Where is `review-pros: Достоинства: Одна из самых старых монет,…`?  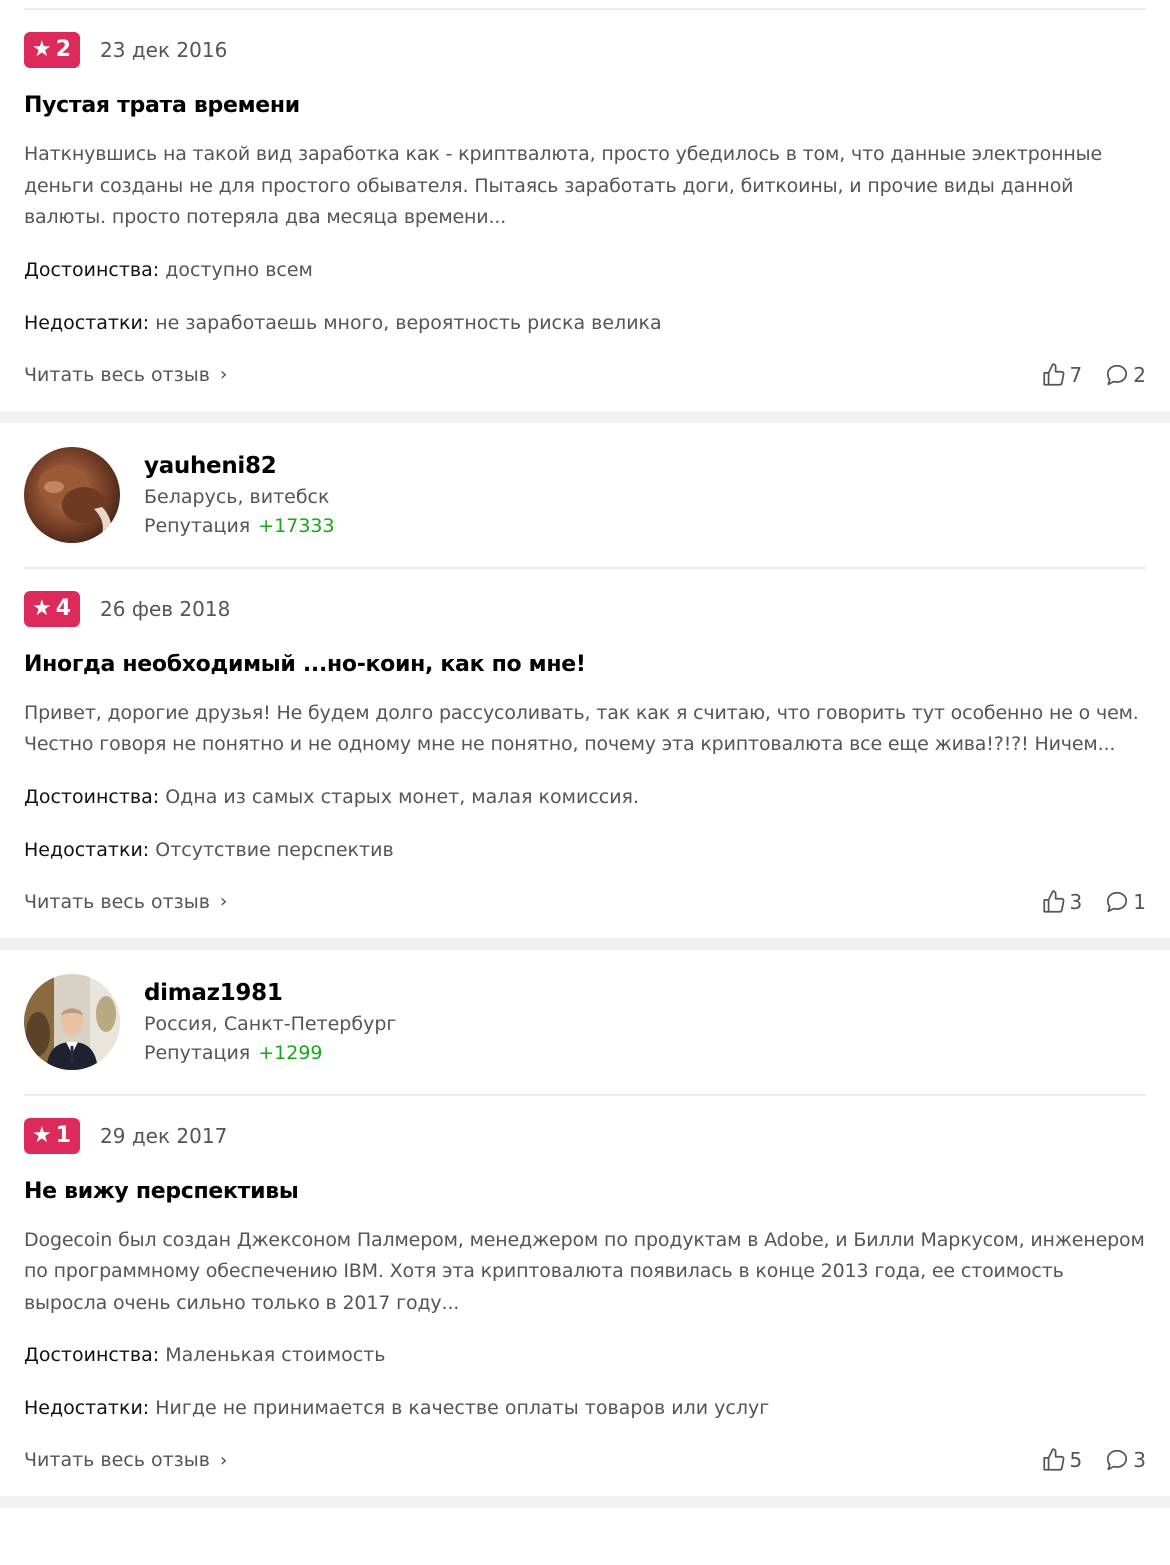
review-pros: Достоинства: Одна из самых старых монет,… is located at coordinates (585, 797).